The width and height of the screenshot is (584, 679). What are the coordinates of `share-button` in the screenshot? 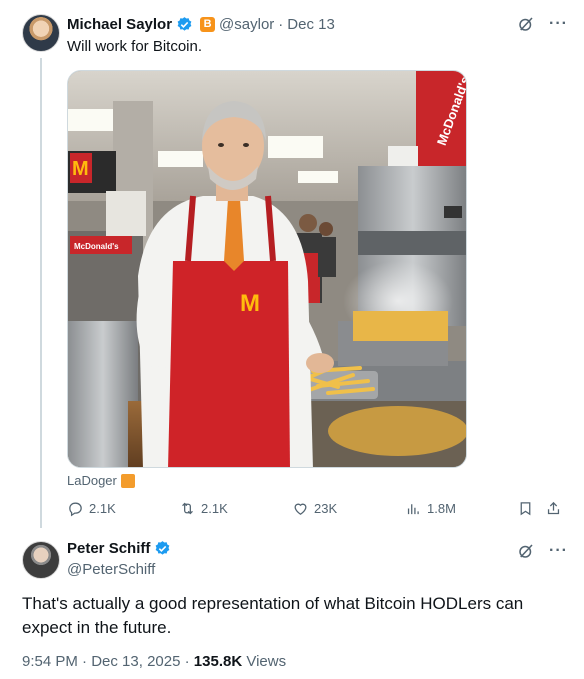 It's located at (553, 508).